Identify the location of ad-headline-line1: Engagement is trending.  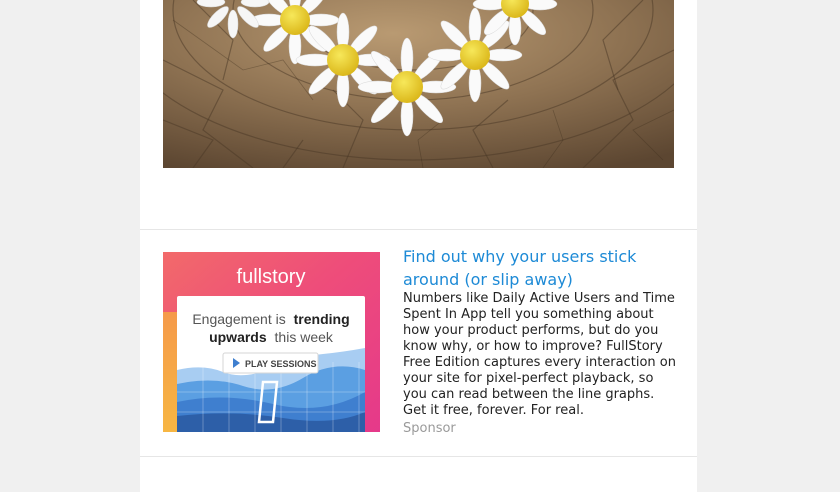
(270, 319).